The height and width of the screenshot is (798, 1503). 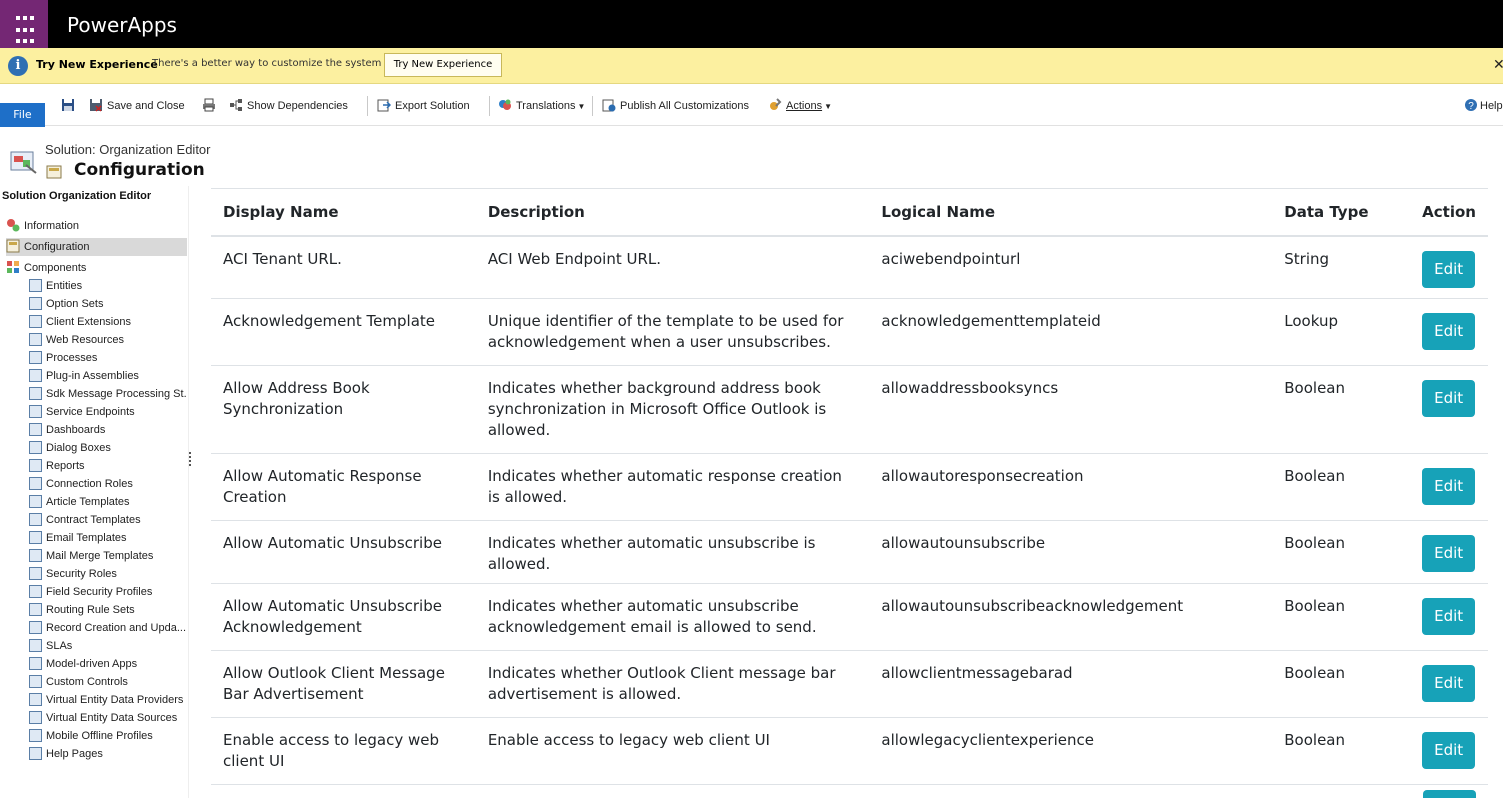 What do you see at coordinates (288, 106) in the screenshot?
I see `show-dependencies-button: Show Dependencies` at bounding box center [288, 106].